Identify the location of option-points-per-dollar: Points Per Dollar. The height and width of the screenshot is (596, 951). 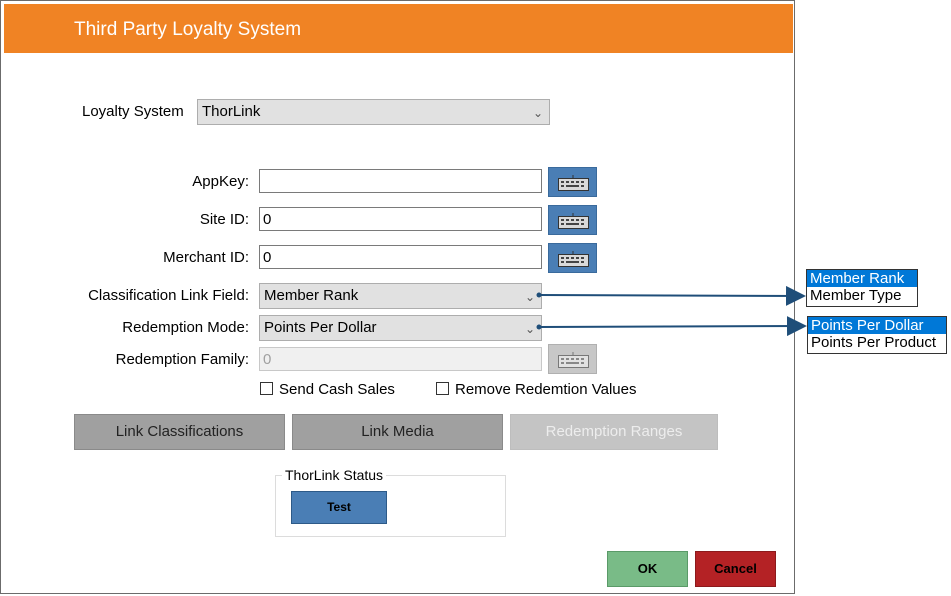
(877, 325).